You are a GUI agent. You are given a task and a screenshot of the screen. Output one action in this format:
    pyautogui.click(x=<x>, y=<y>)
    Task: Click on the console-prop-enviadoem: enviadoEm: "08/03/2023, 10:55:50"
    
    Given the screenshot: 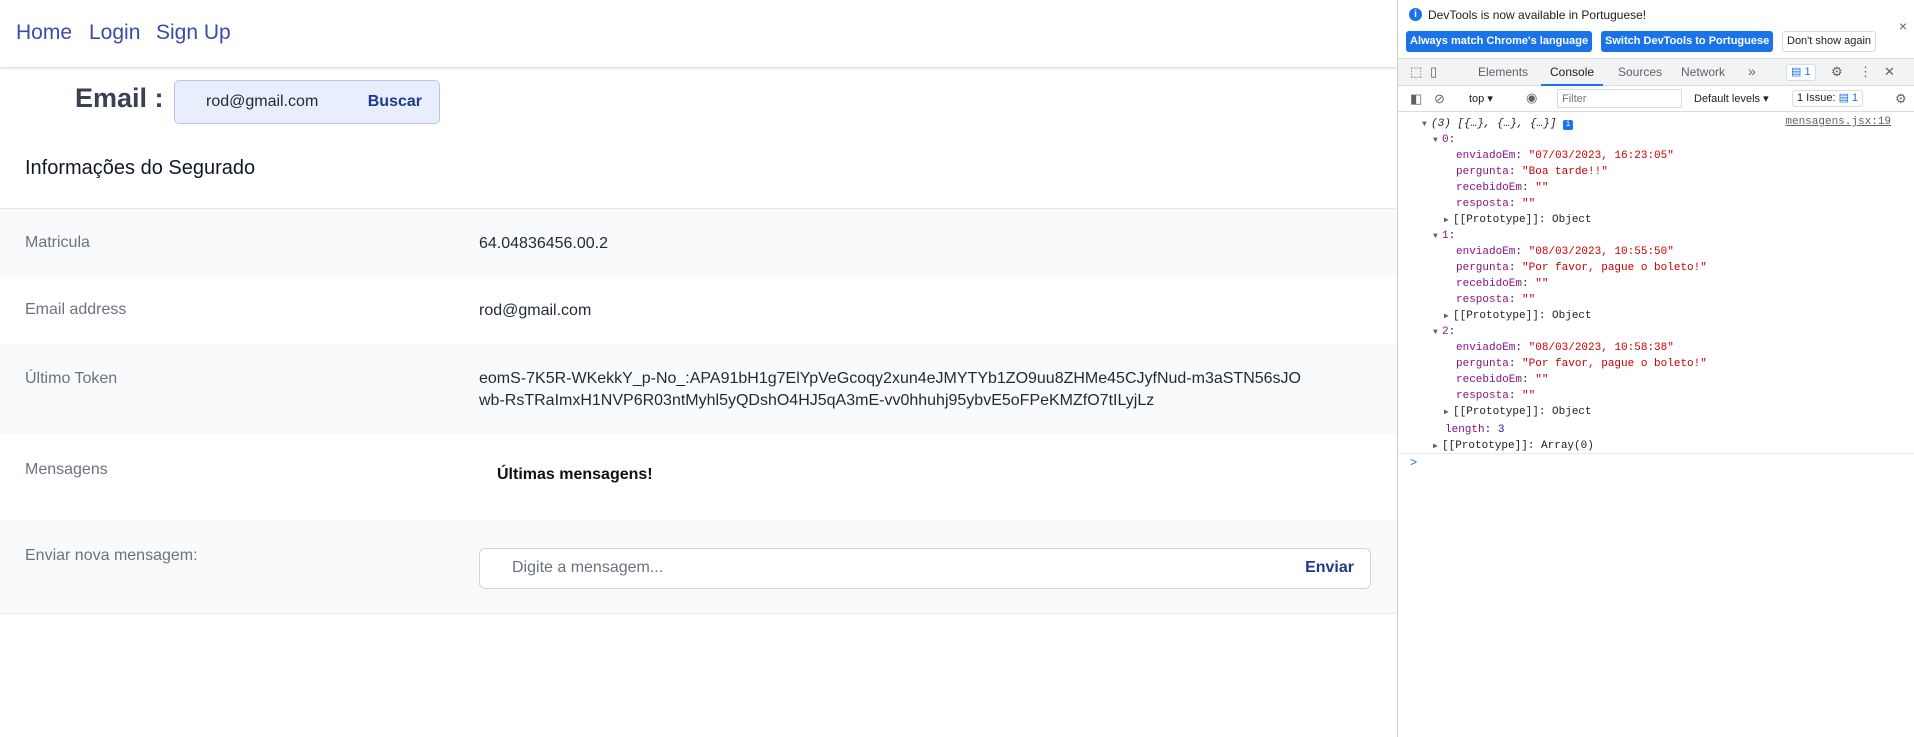 What is the action you would take?
    pyautogui.click(x=1565, y=252)
    